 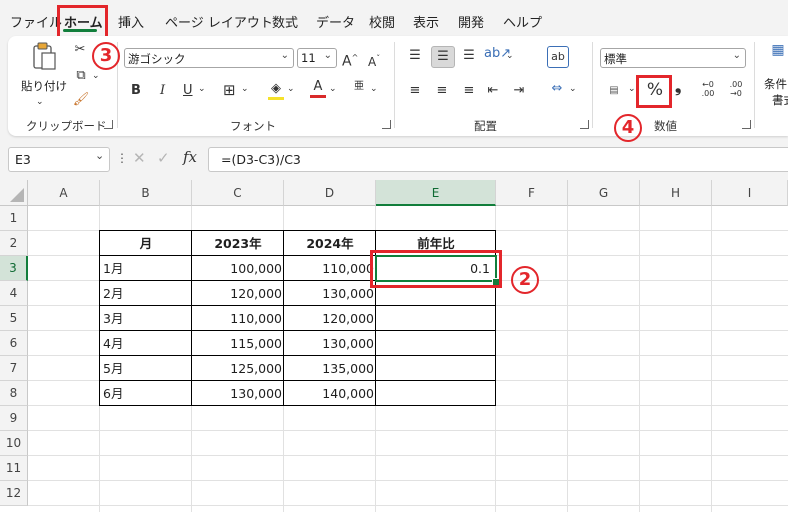 What do you see at coordinates (436, 193) in the screenshot?
I see `column-header-e: E` at bounding box center [436, 193].